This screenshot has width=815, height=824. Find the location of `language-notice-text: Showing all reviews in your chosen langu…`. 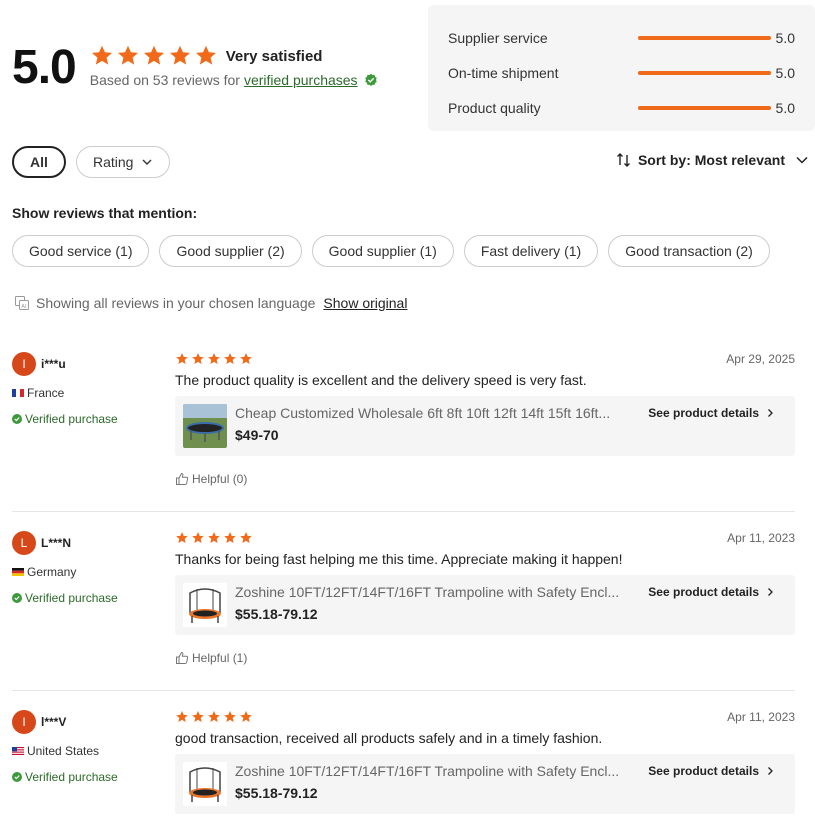

language-notice-text: Showing all reviews in your chosen langu… is located at coordinates (176, 303).